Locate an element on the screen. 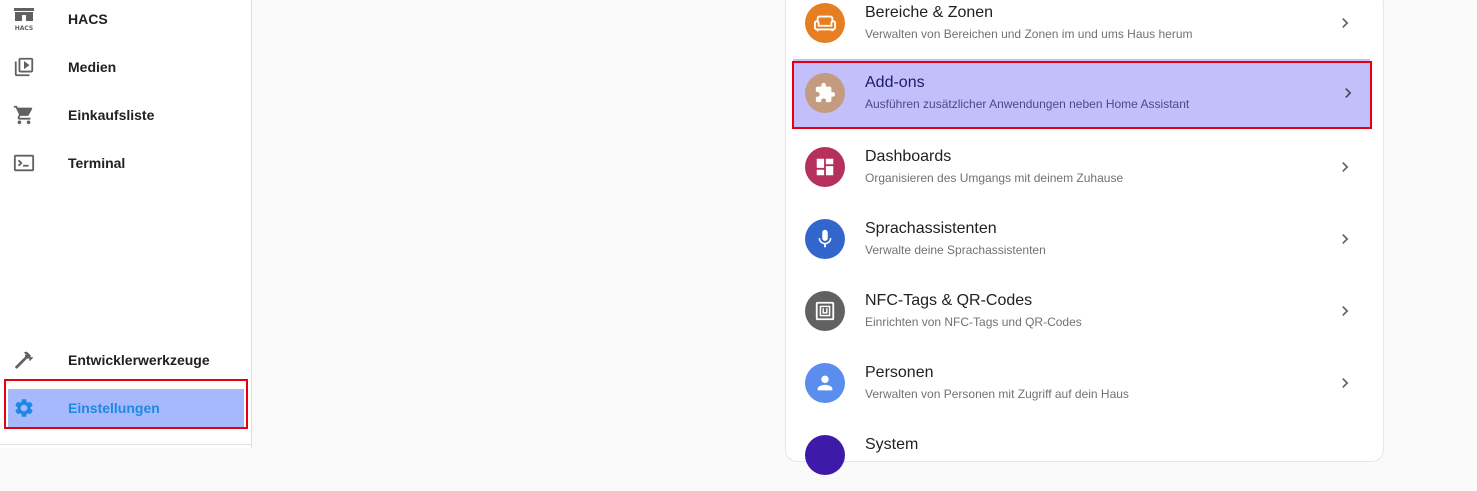 The height and width of the screenshot is (491, 1477). row-subtitle: Verwalte deine Sprachassistenten is located at coordinates (955, 250).